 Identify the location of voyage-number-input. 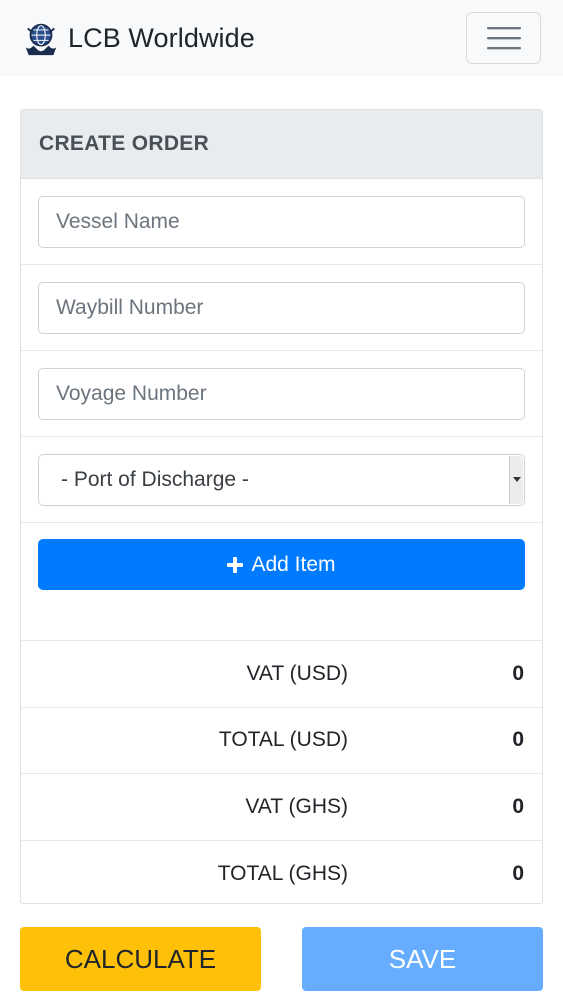
(281, 393).